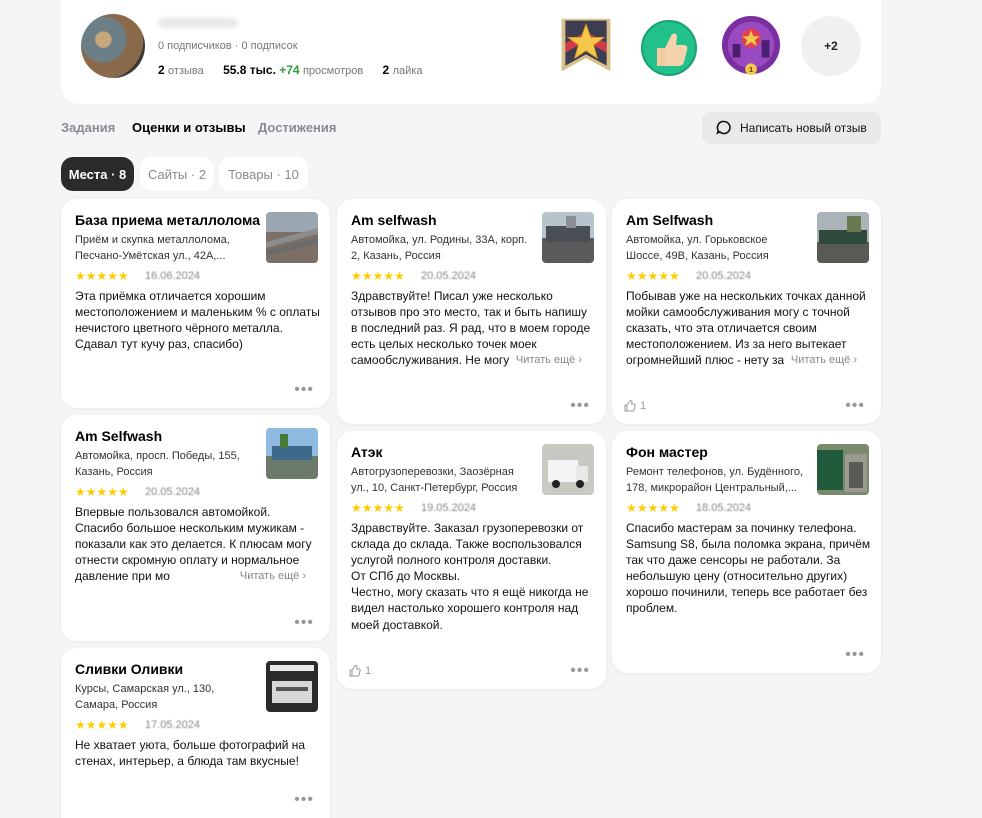 The height and width of the screenshot is (818, 982). I want to click on tab-achievements: Достижения, so click(297, 127).